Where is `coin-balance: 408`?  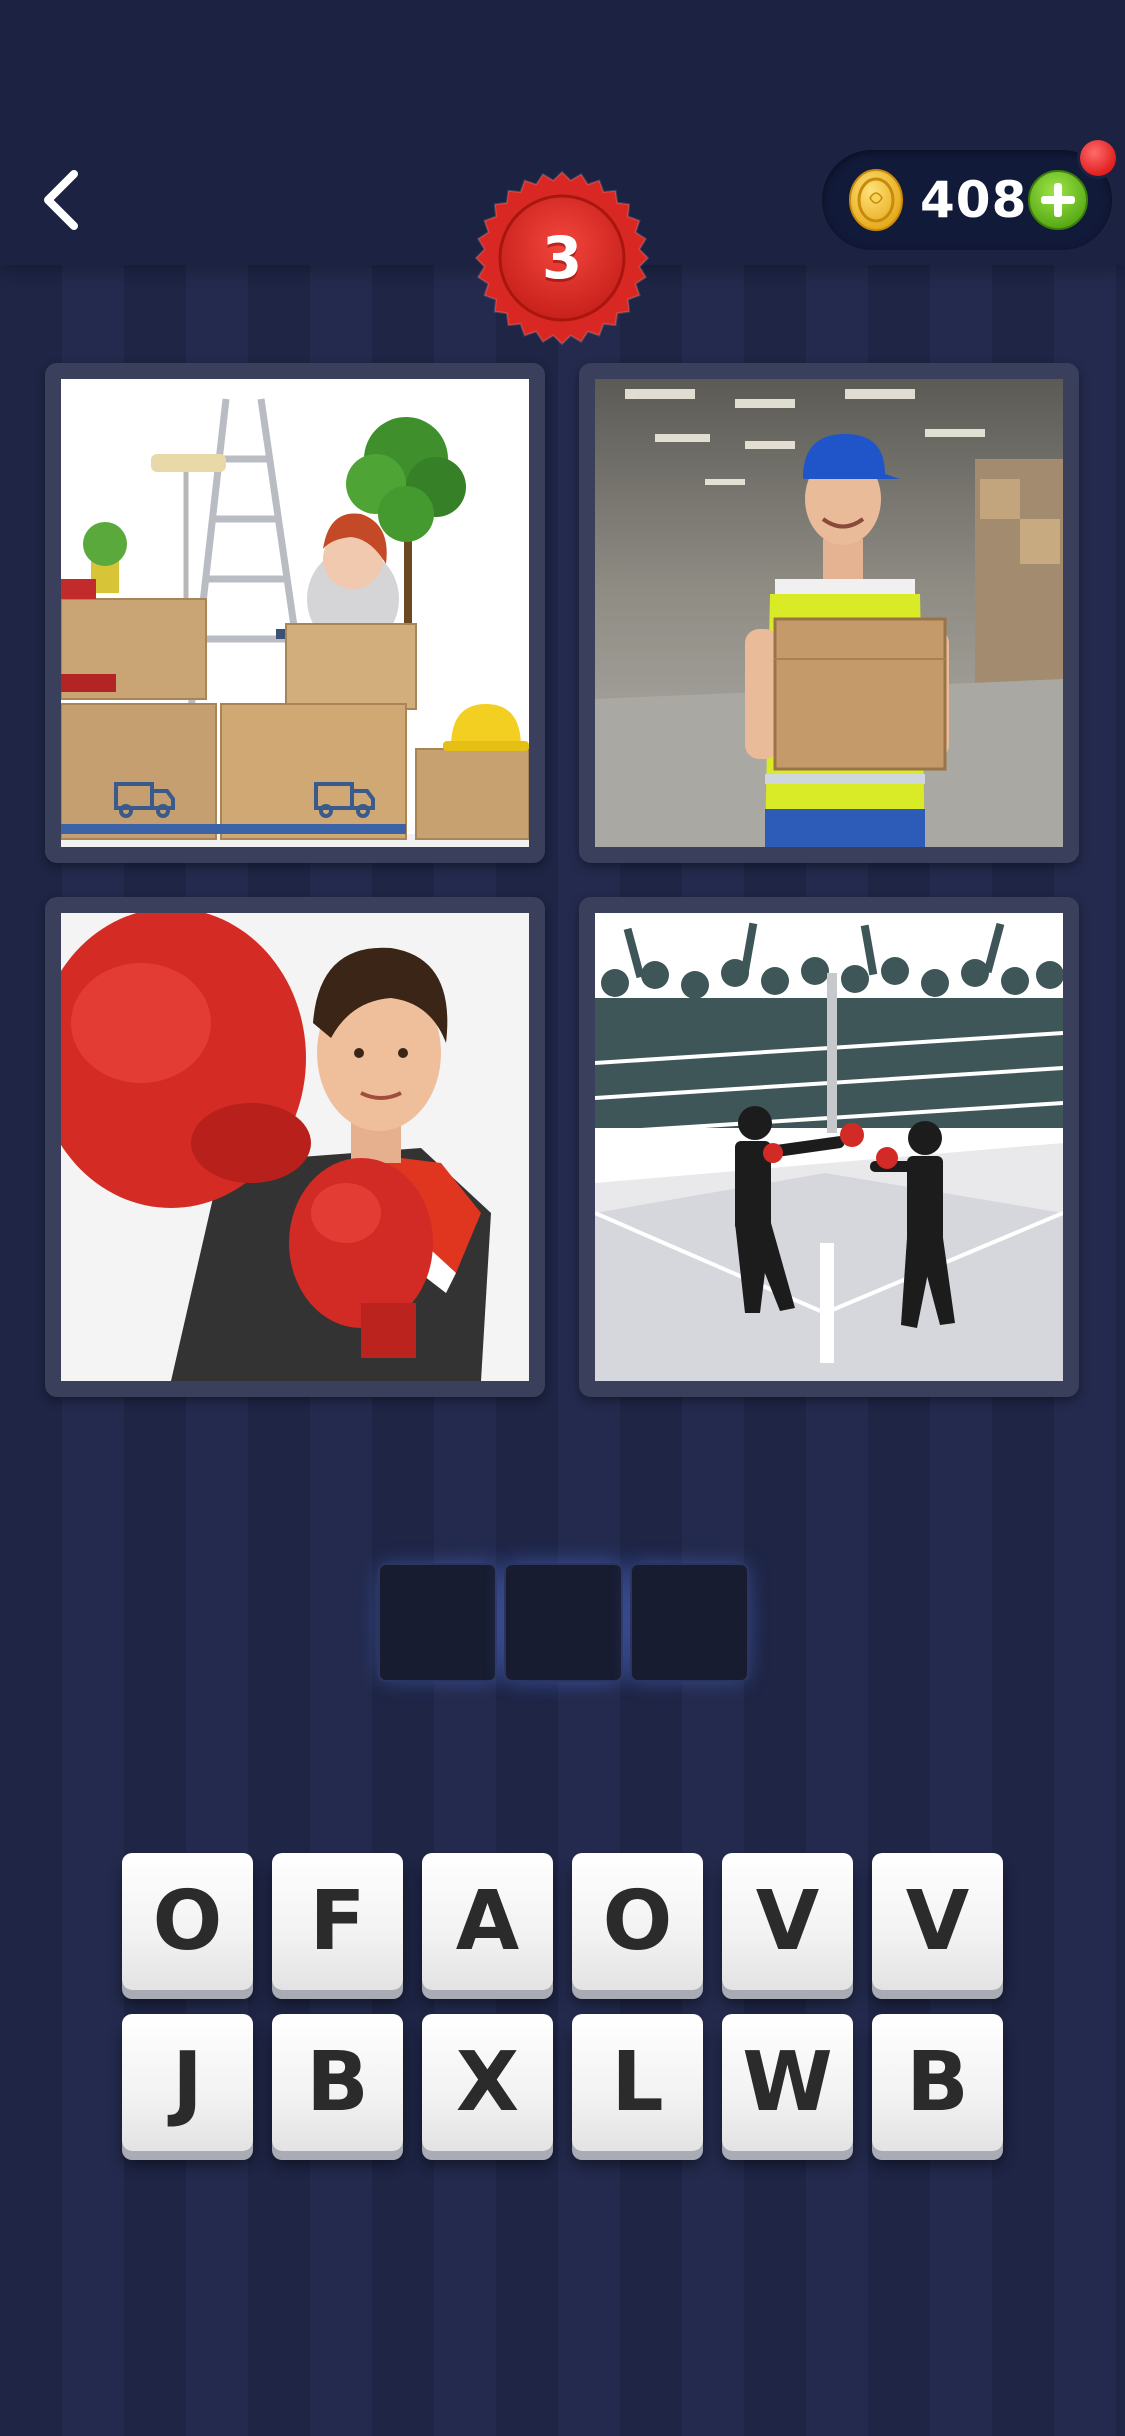 coin-balance: 408 is located at coordinates (967, 200).